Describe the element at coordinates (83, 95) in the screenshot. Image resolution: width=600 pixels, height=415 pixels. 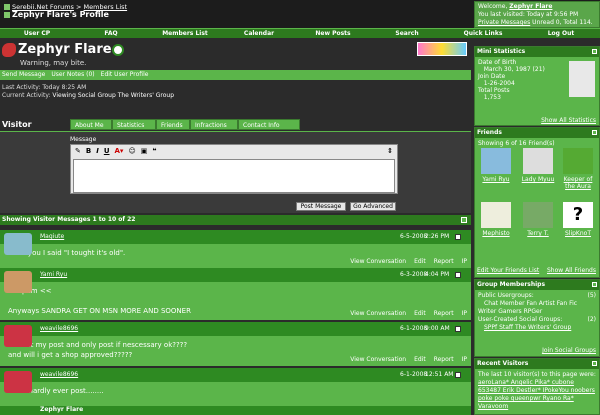
I see `current-activity-link: Viewing Social Group` at that location.